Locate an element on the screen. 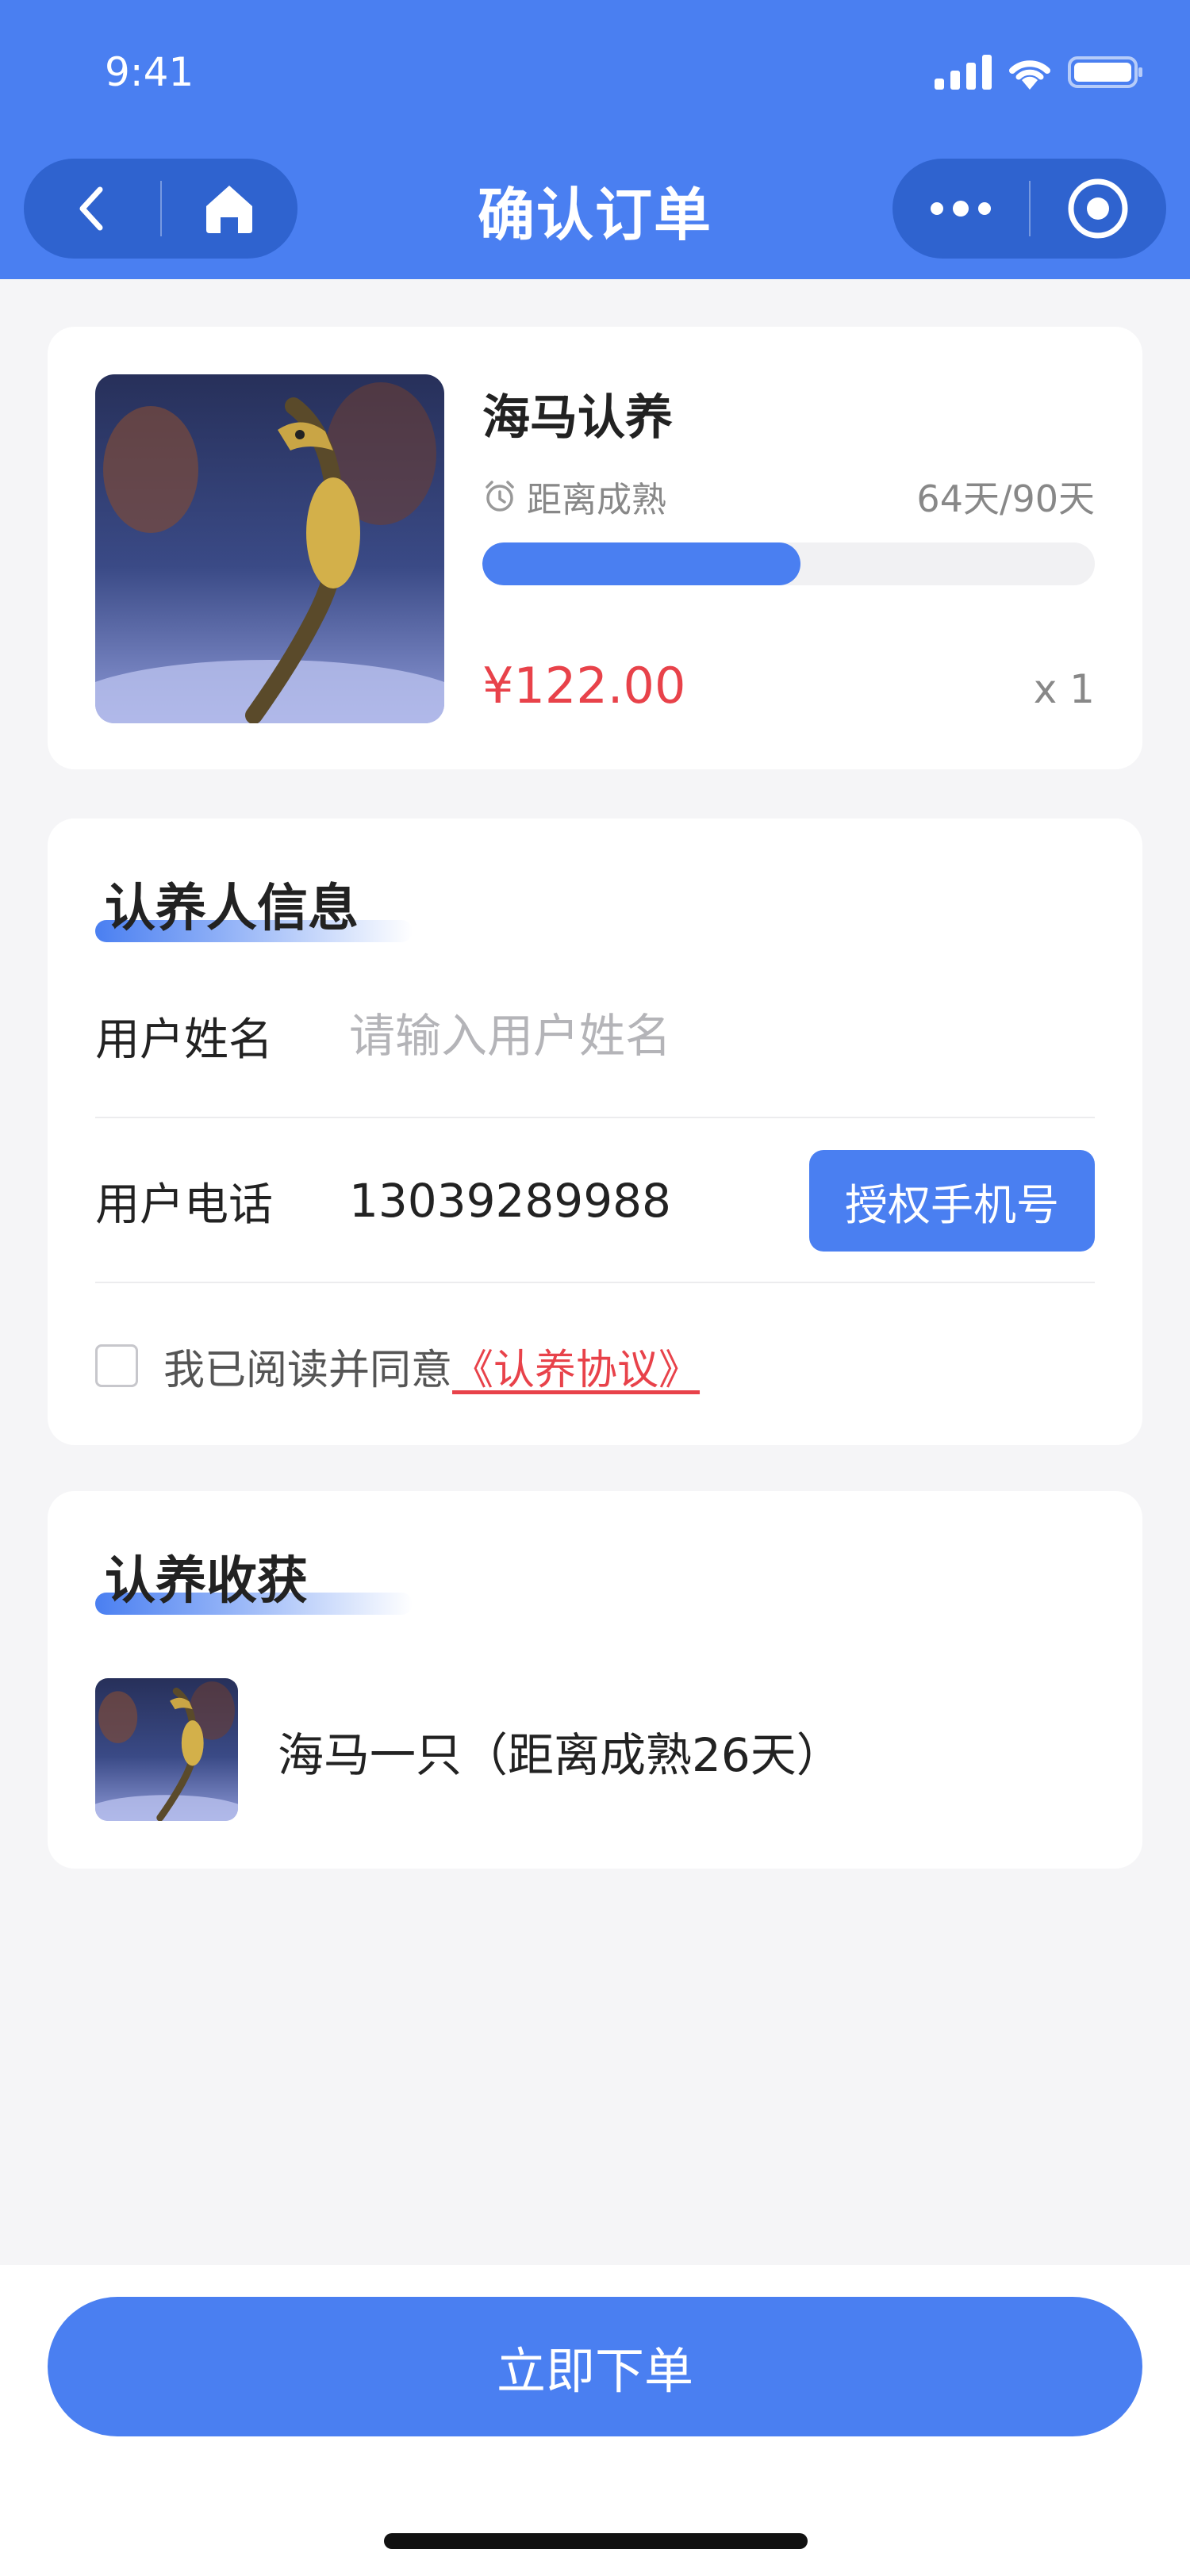  place-order-button: 立即下单 is located at coordinates (595, 2366).